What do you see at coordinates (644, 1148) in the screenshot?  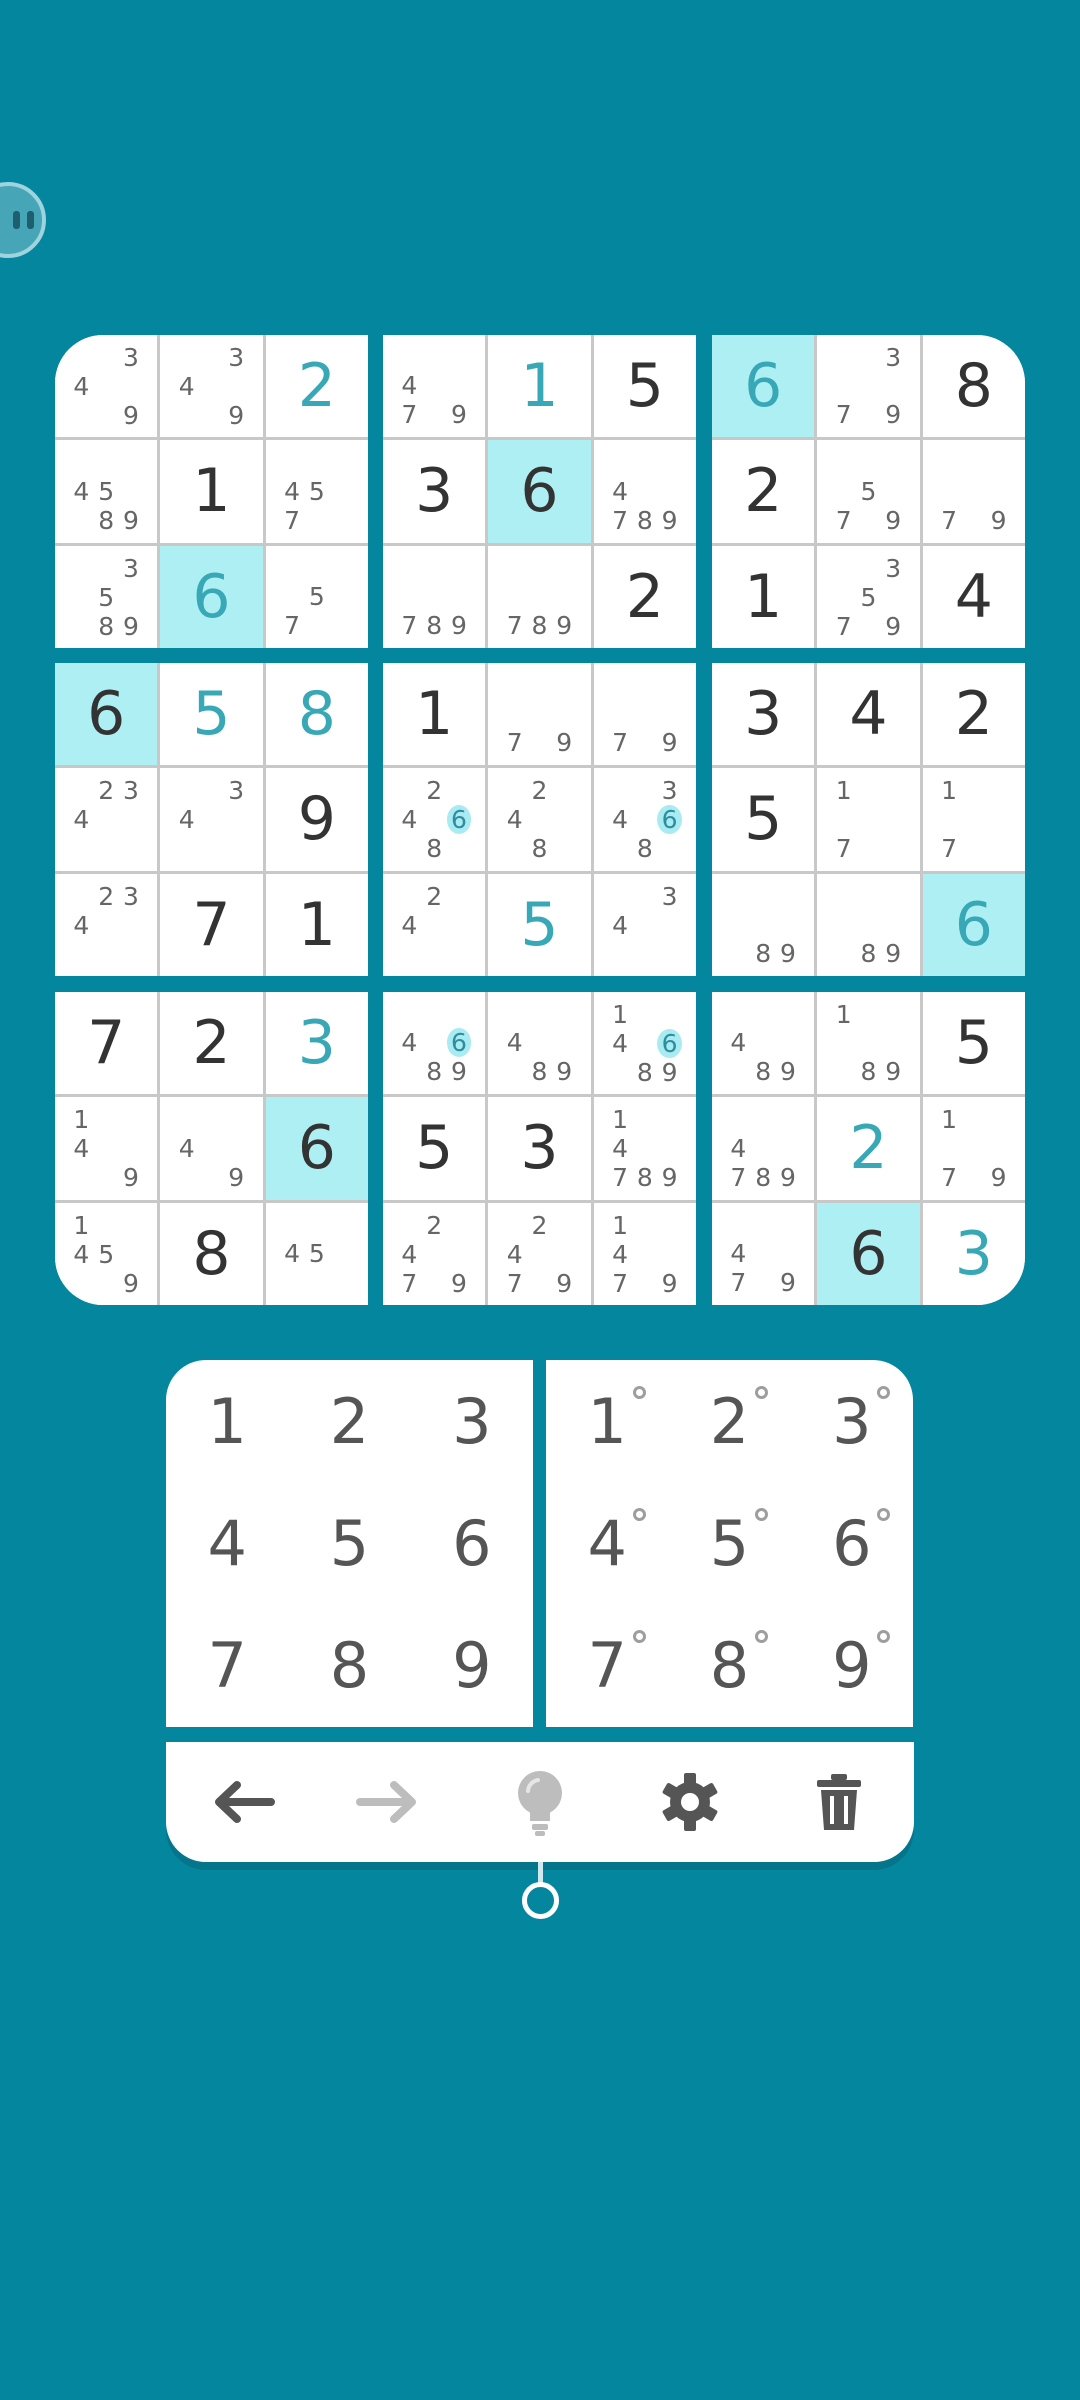 I see `sudoku-cell: 14789` at bounding box center [644, 1148].